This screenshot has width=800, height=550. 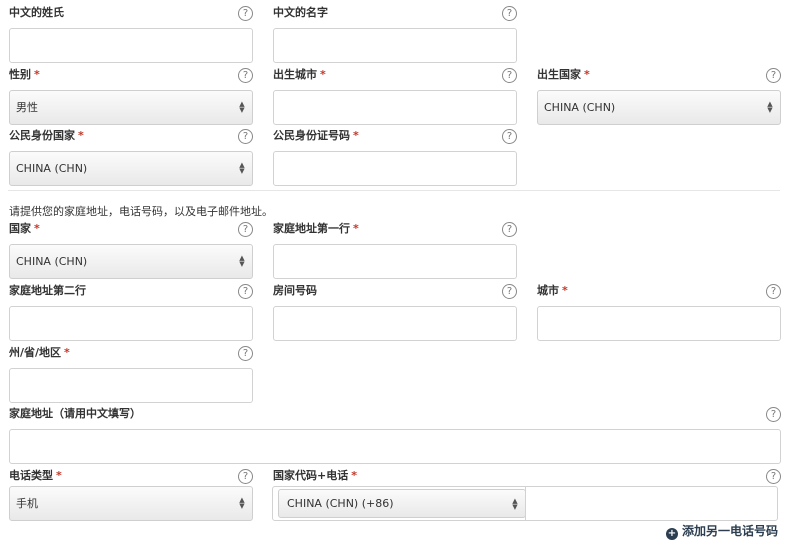 I want to click on country-code-select: CHINA (CHN) (+86) ▲ ▼, so click(x=402, y=503).